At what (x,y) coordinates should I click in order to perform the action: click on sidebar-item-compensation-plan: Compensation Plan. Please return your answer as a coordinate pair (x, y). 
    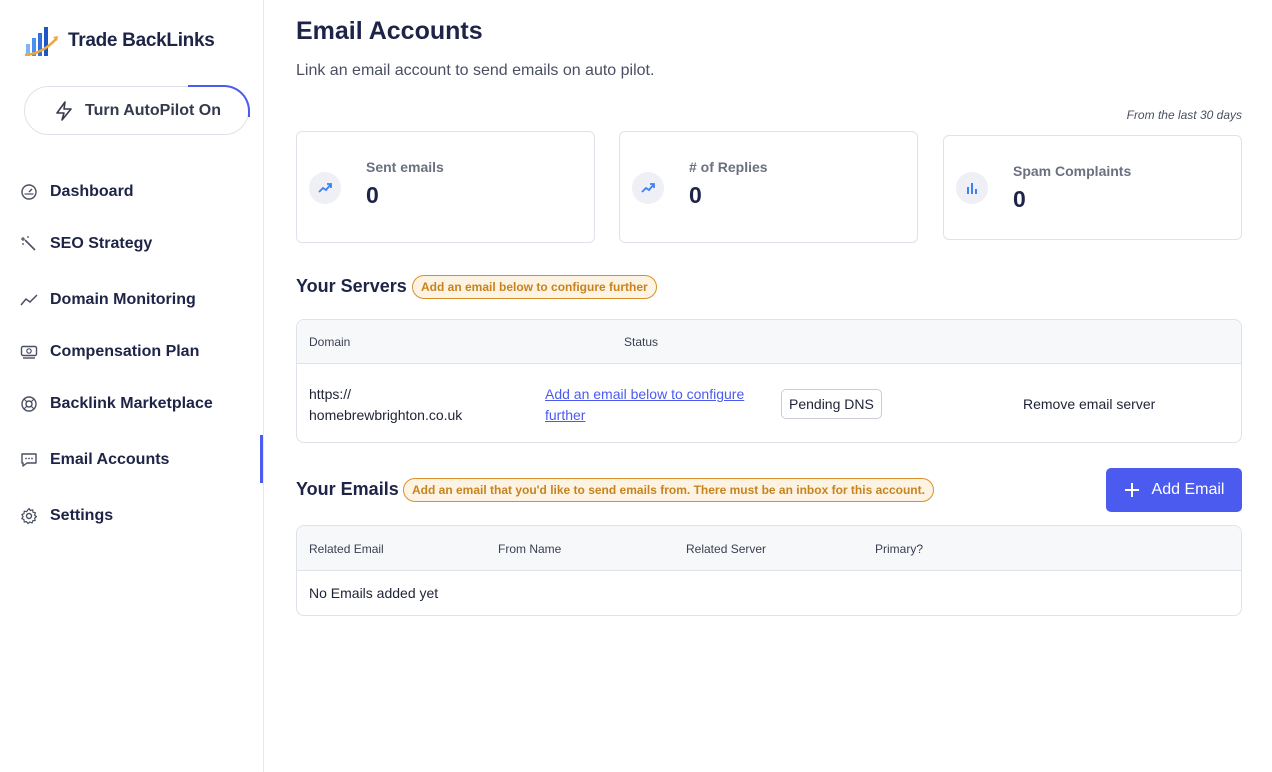
    Looking at the image, I should click on (109, 352).